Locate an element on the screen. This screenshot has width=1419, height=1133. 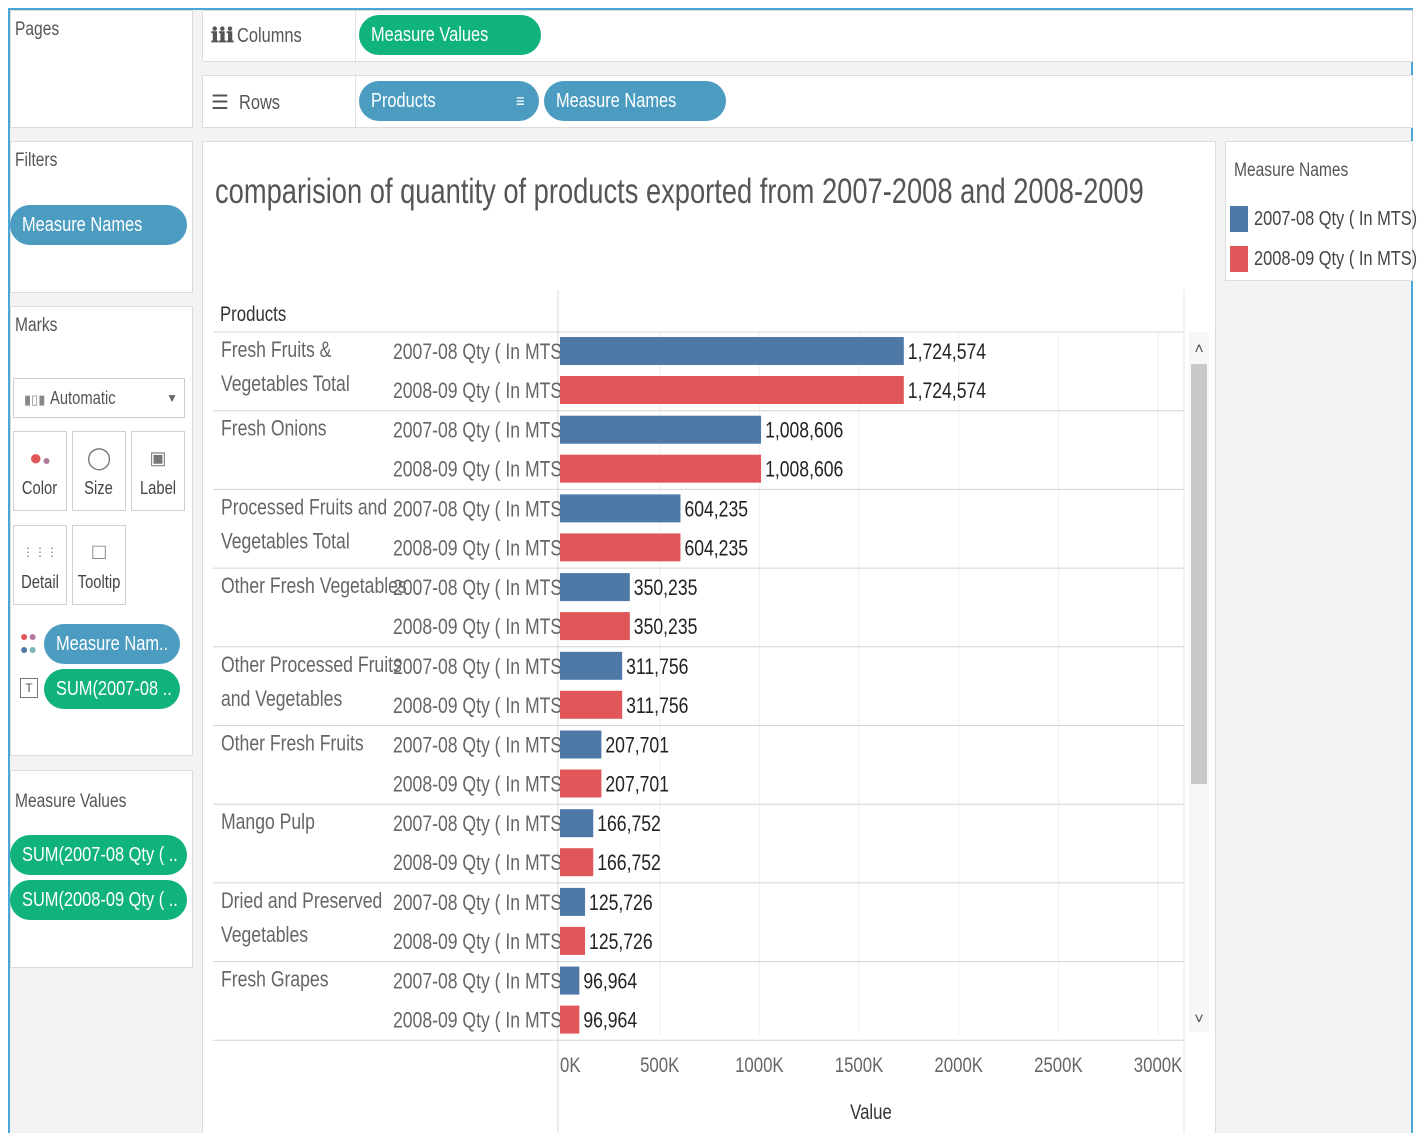
rows-pill-measure-names: Measure Names is located at coordinates (635, 101).